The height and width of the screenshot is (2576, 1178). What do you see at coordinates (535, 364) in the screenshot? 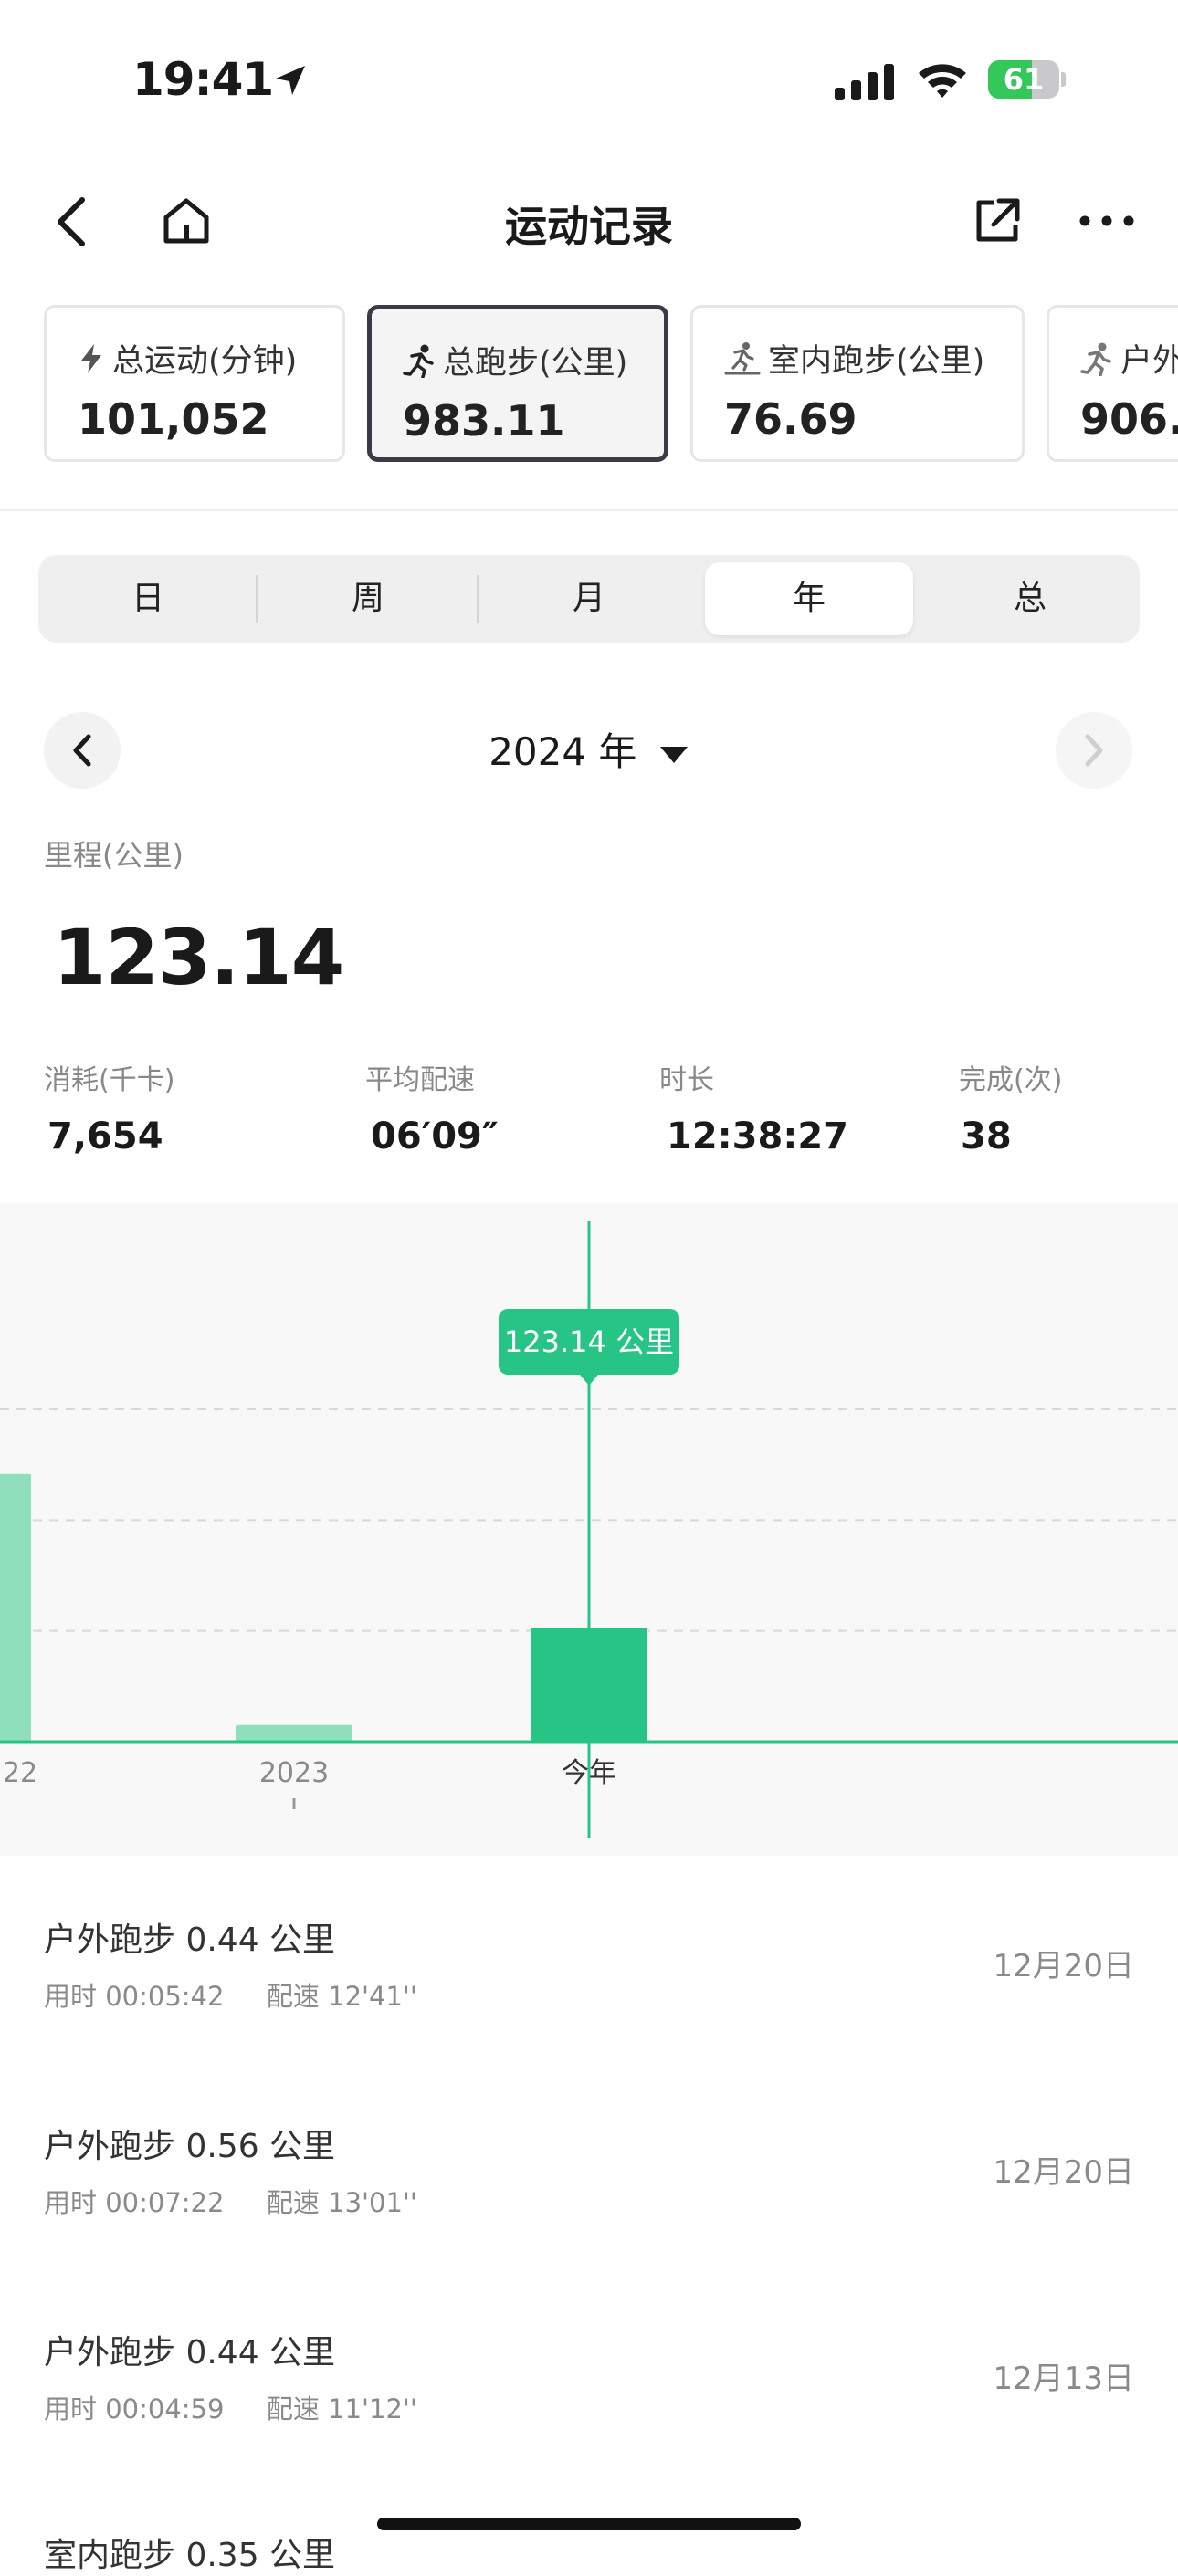
I see `card-label: 总跑步(公里)` at bounding box center [535, 364].